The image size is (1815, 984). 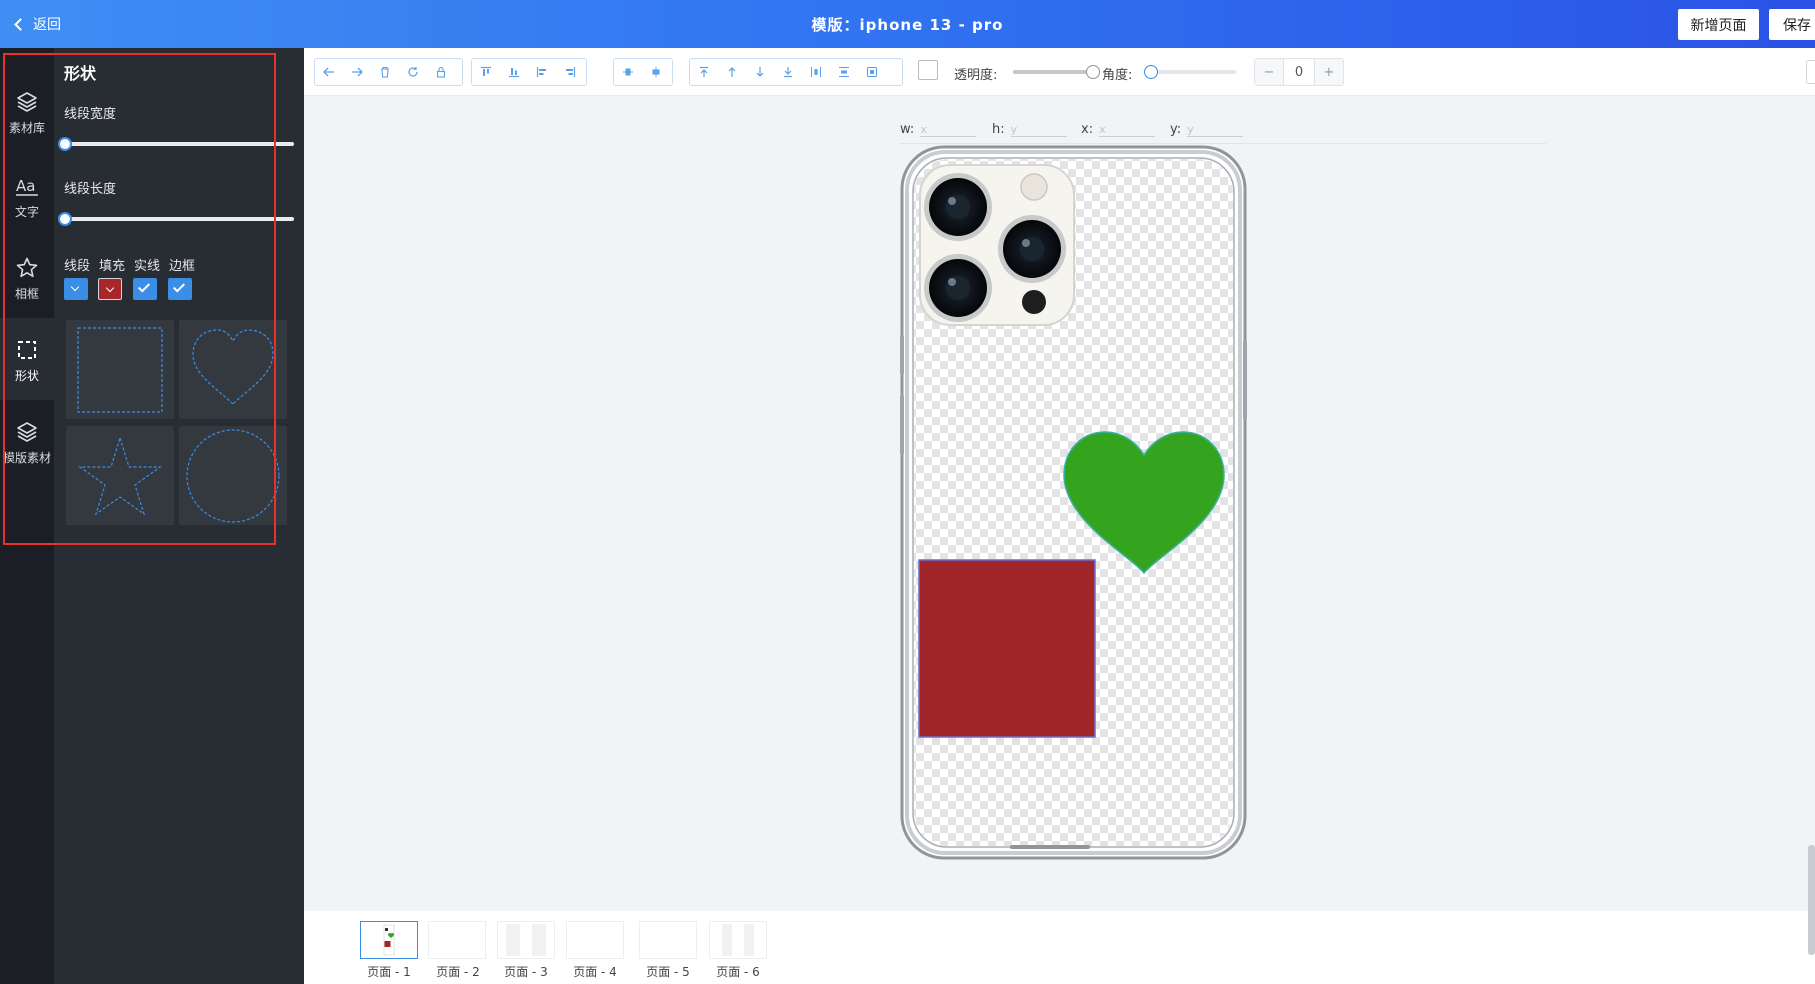 I want to click on center-horizontal-button, so click(x=628, y=72).